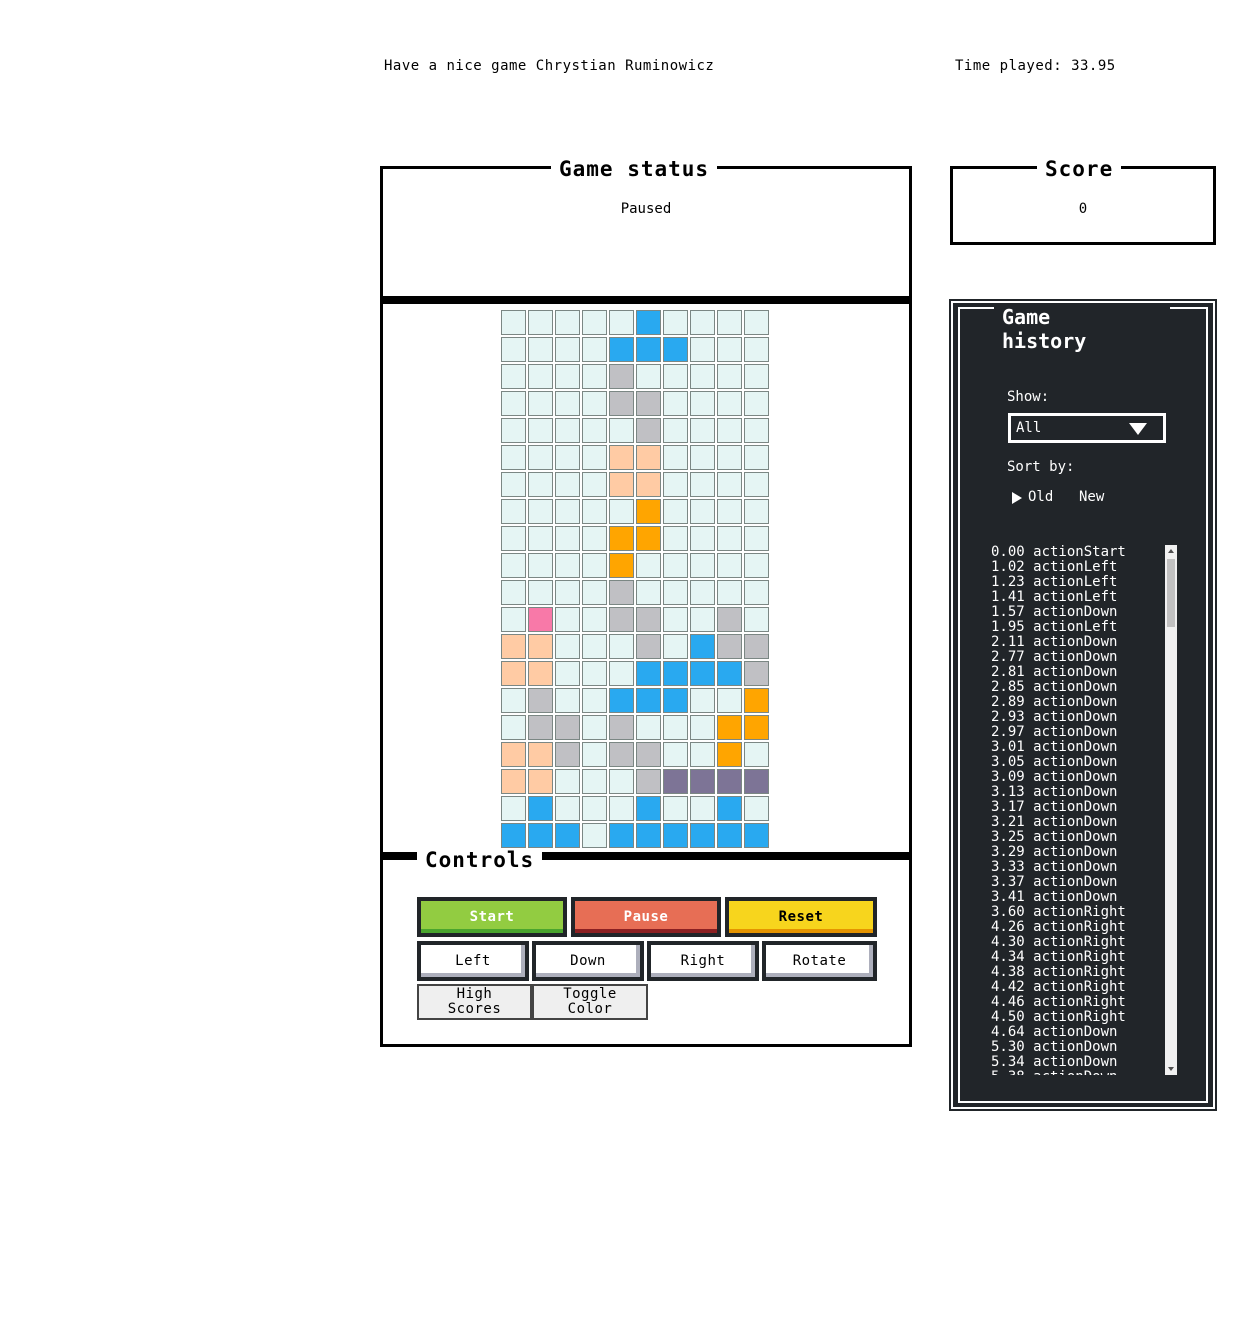  Describe the element at coordinates (1083, 209) in the screenshot. I see `score-value: 0` at that location.